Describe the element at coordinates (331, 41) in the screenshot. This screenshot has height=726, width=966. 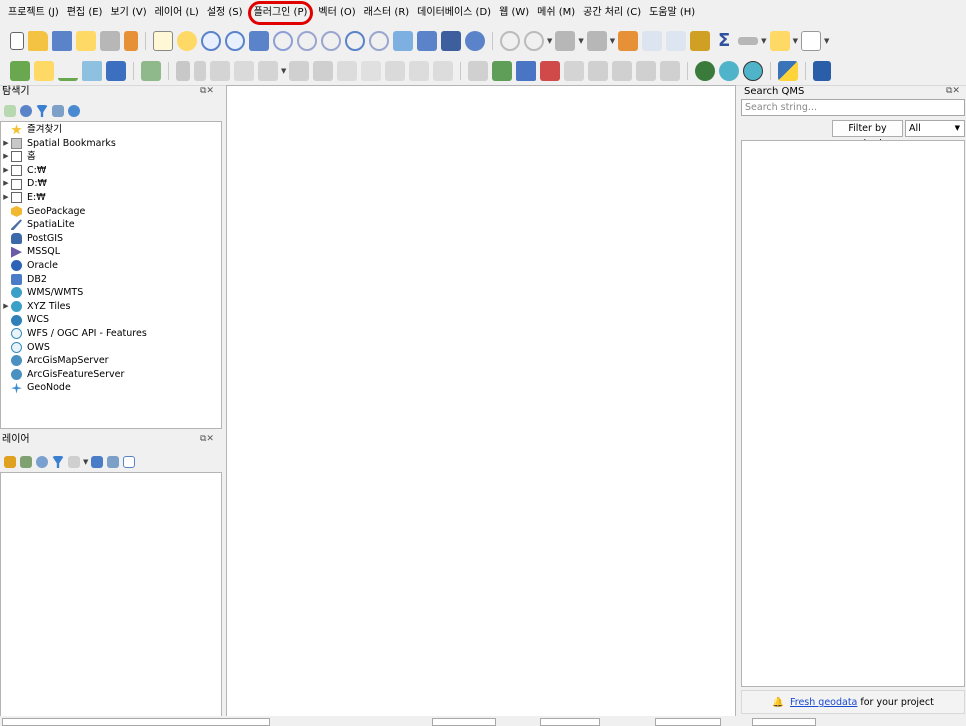
I see `zoom-native-icon` at that location.